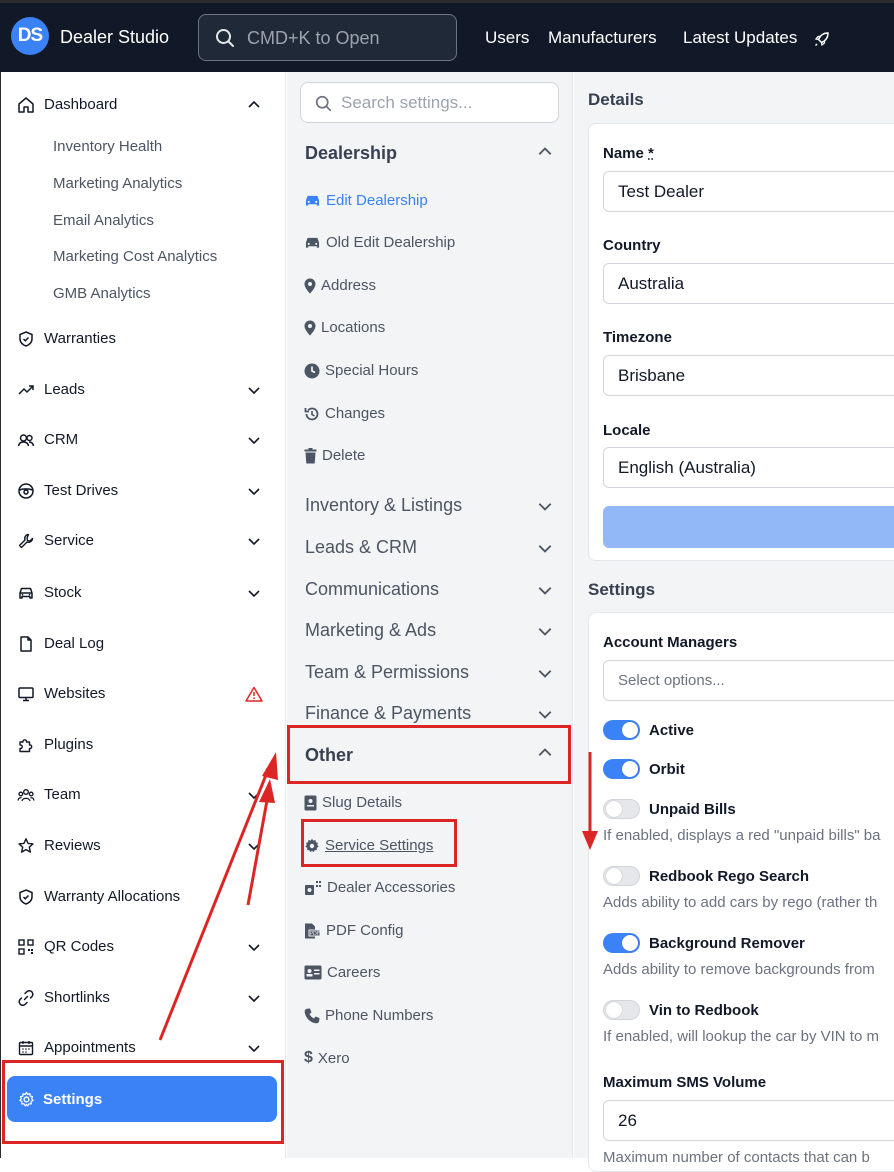 This screenshot has width=894, height=1172. Describe the element at coordinates (75, 693) in the screenshot. I see `sidebar-item-label: Websites` at that location.